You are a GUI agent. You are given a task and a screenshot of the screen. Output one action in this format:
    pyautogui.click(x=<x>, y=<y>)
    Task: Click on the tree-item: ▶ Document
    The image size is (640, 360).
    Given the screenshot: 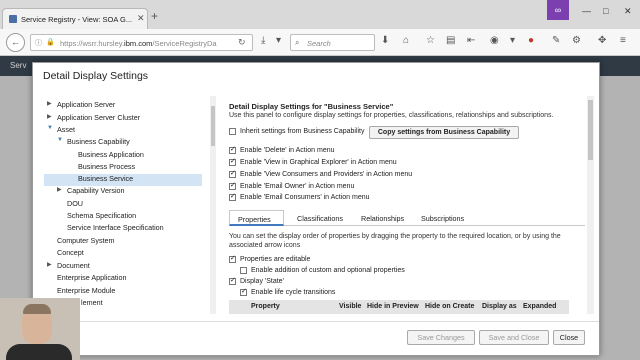 What is the action you would take?
    pyautogui.click(x=68, y=267)
    